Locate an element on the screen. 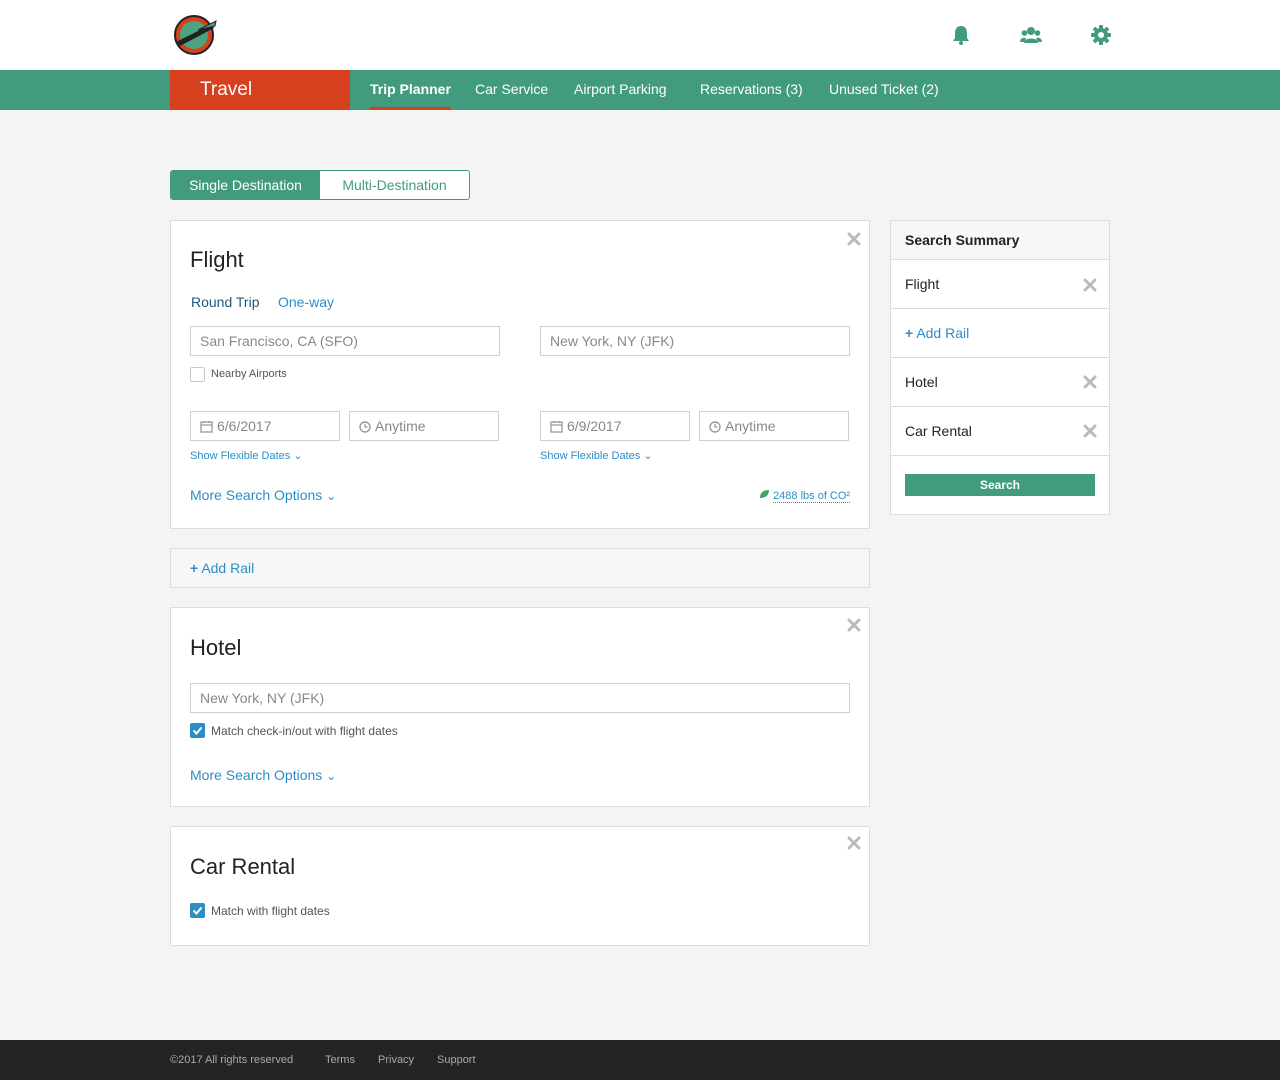 The width and height of the screenshot is (1280, 1080). one-way-tab: One-way is located at coordinates (306, 302).